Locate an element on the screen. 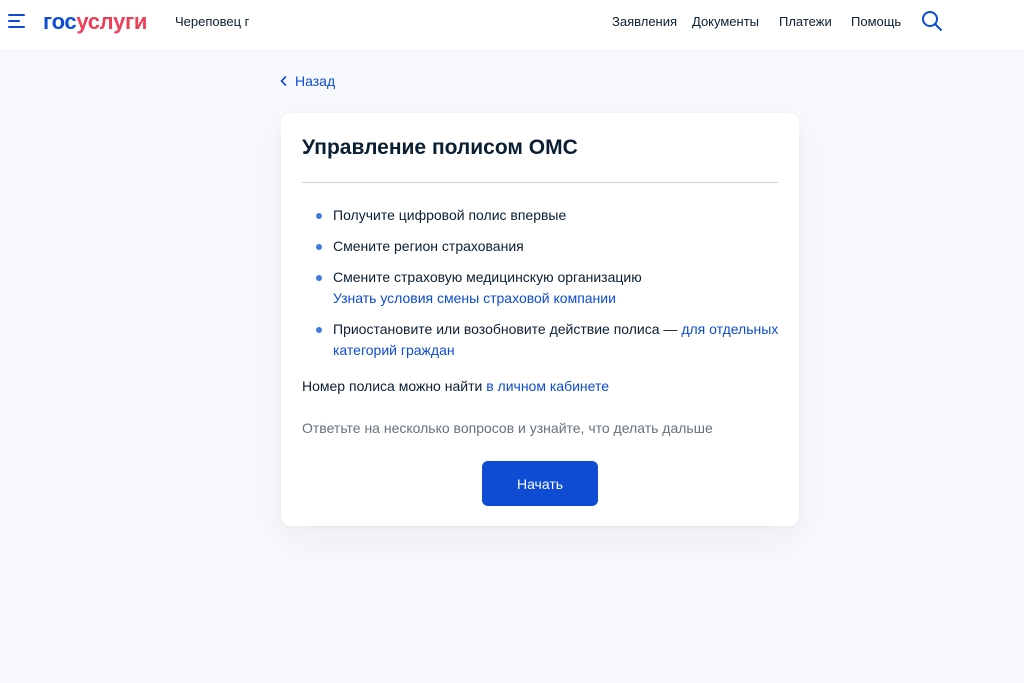 This screenshot has height=683, width=1024. nav-documents: Документы is located at coordinates (725, 22).